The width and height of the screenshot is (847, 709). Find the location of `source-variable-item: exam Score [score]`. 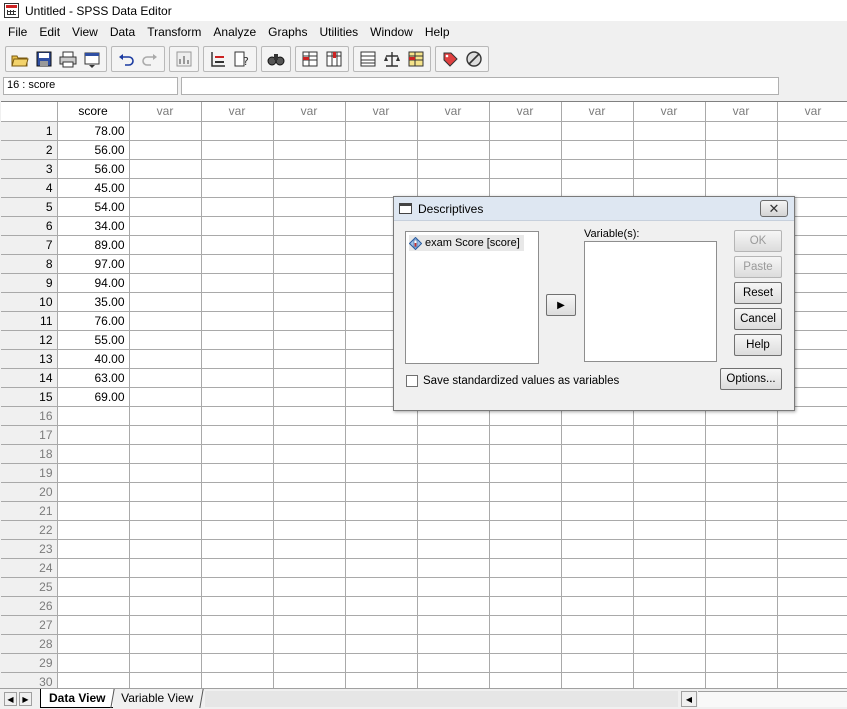

source-variable-item: exam Score [score] is located at coordinates (466, 243).